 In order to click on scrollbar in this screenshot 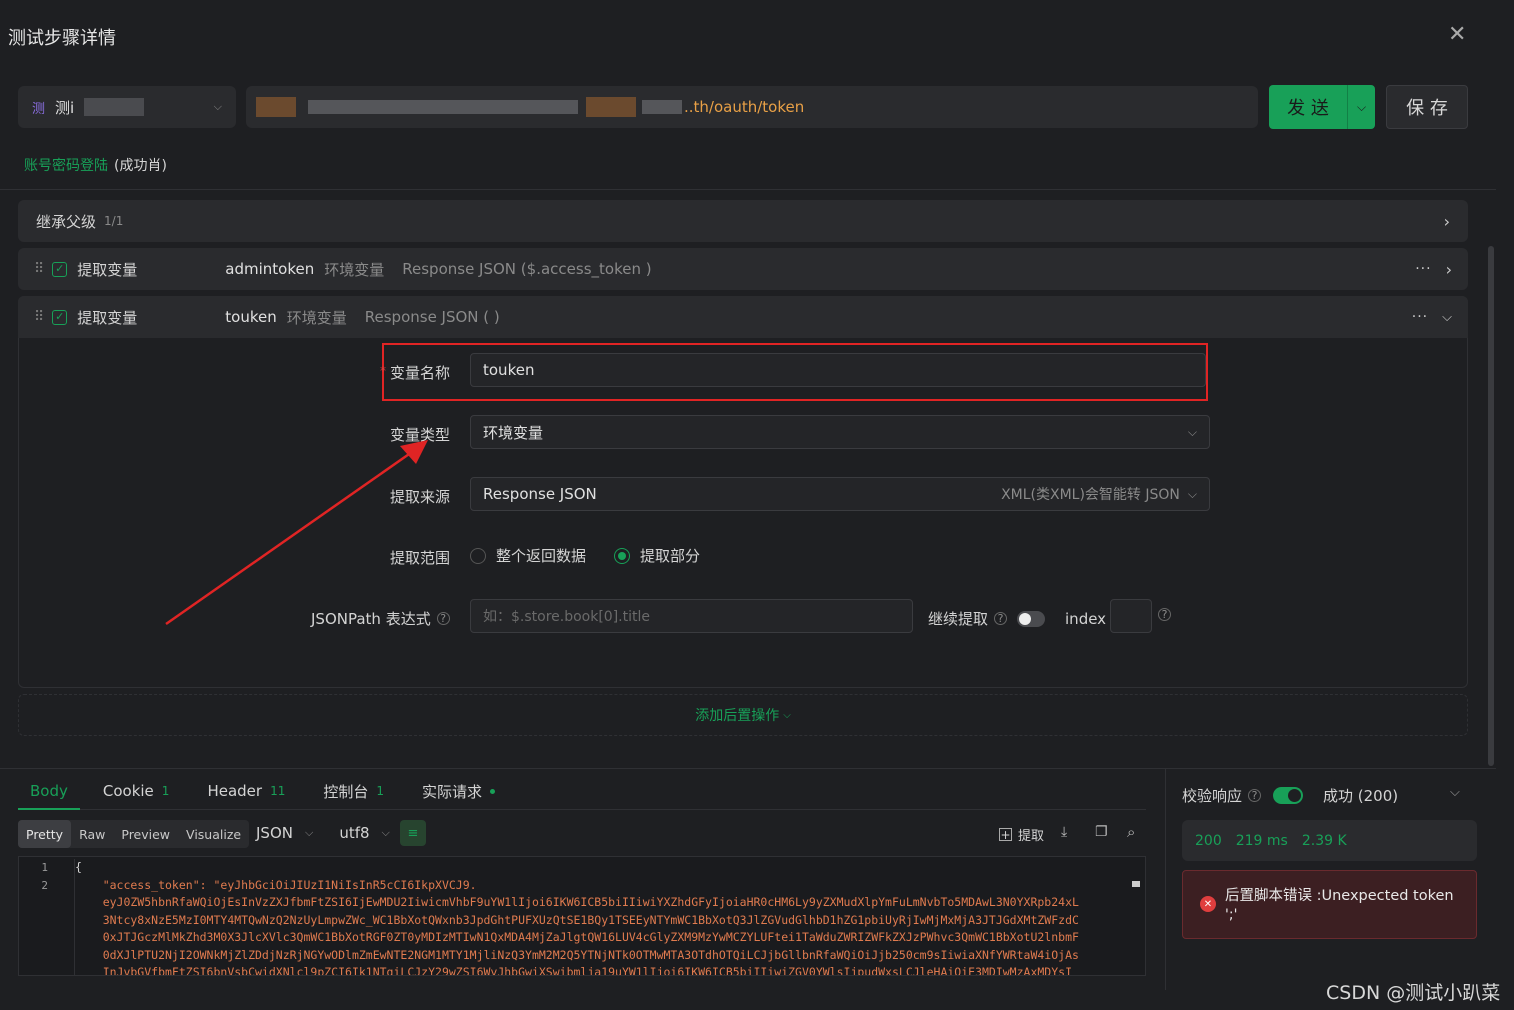, I will do `click(1491, 506)`.